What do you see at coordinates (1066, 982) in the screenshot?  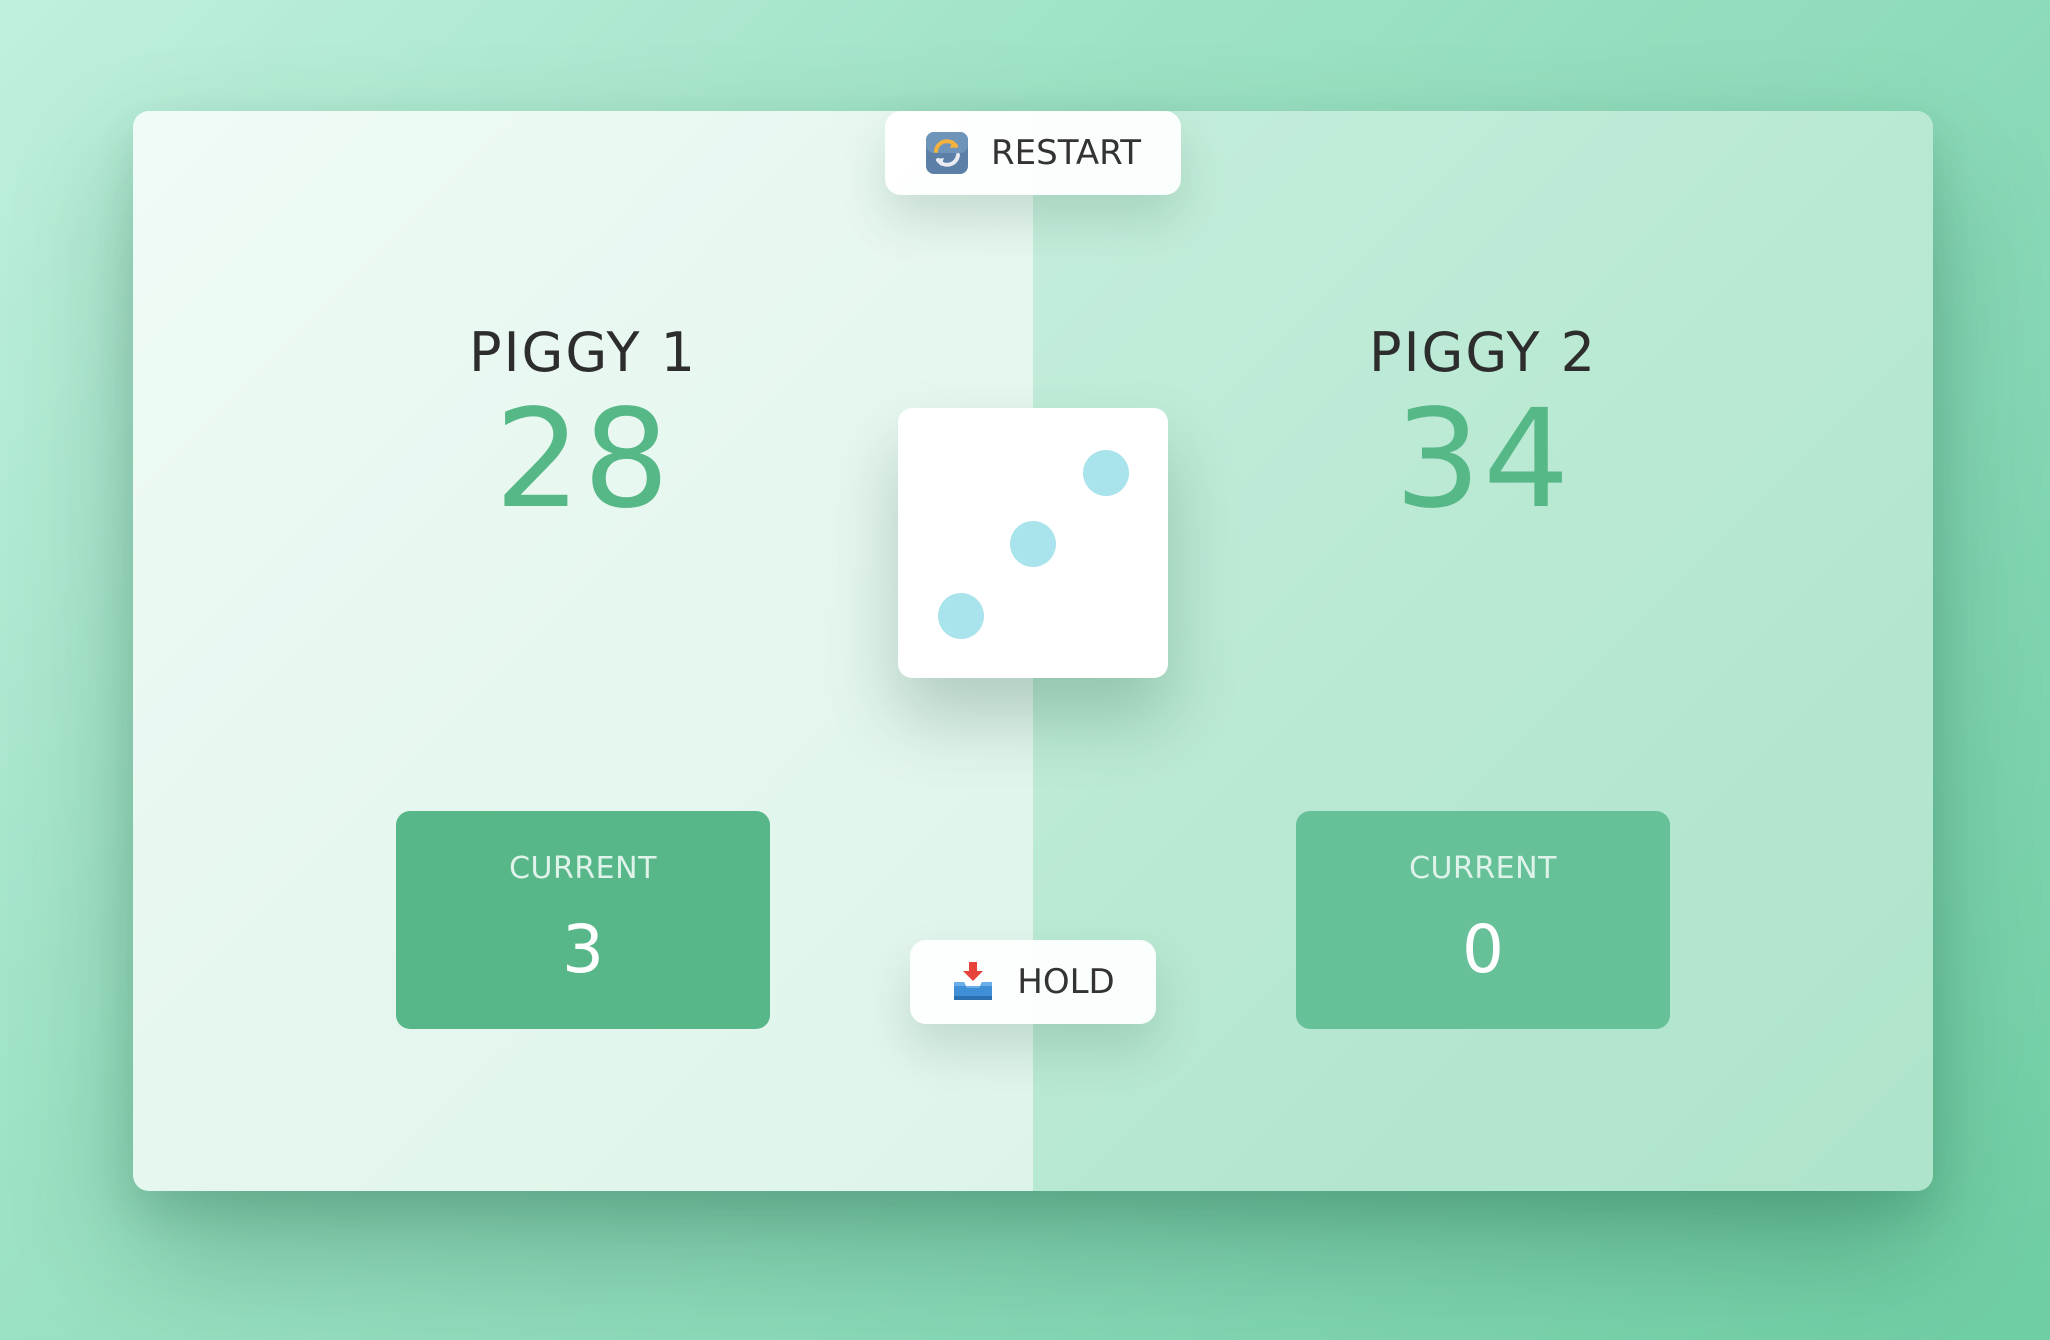 I see `hold-button-label: HOLD` at bounding box center [1066, 982].